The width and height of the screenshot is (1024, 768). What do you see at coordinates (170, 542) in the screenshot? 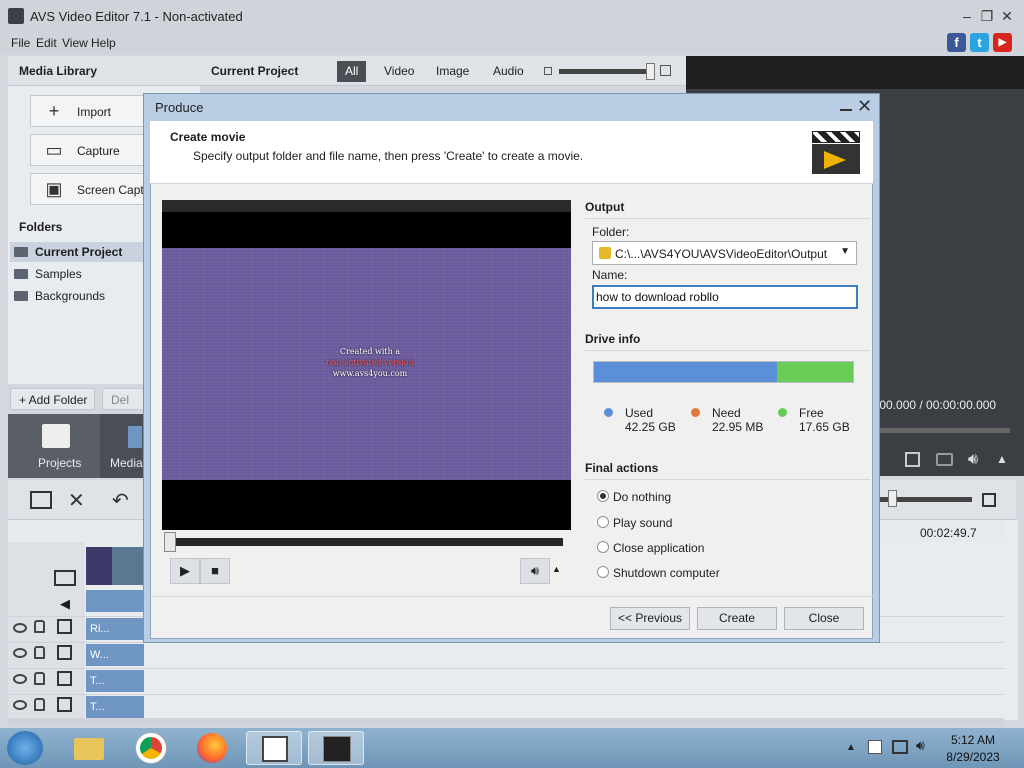
I see `preview-seek-thumb` at bounding box center [170, 542].